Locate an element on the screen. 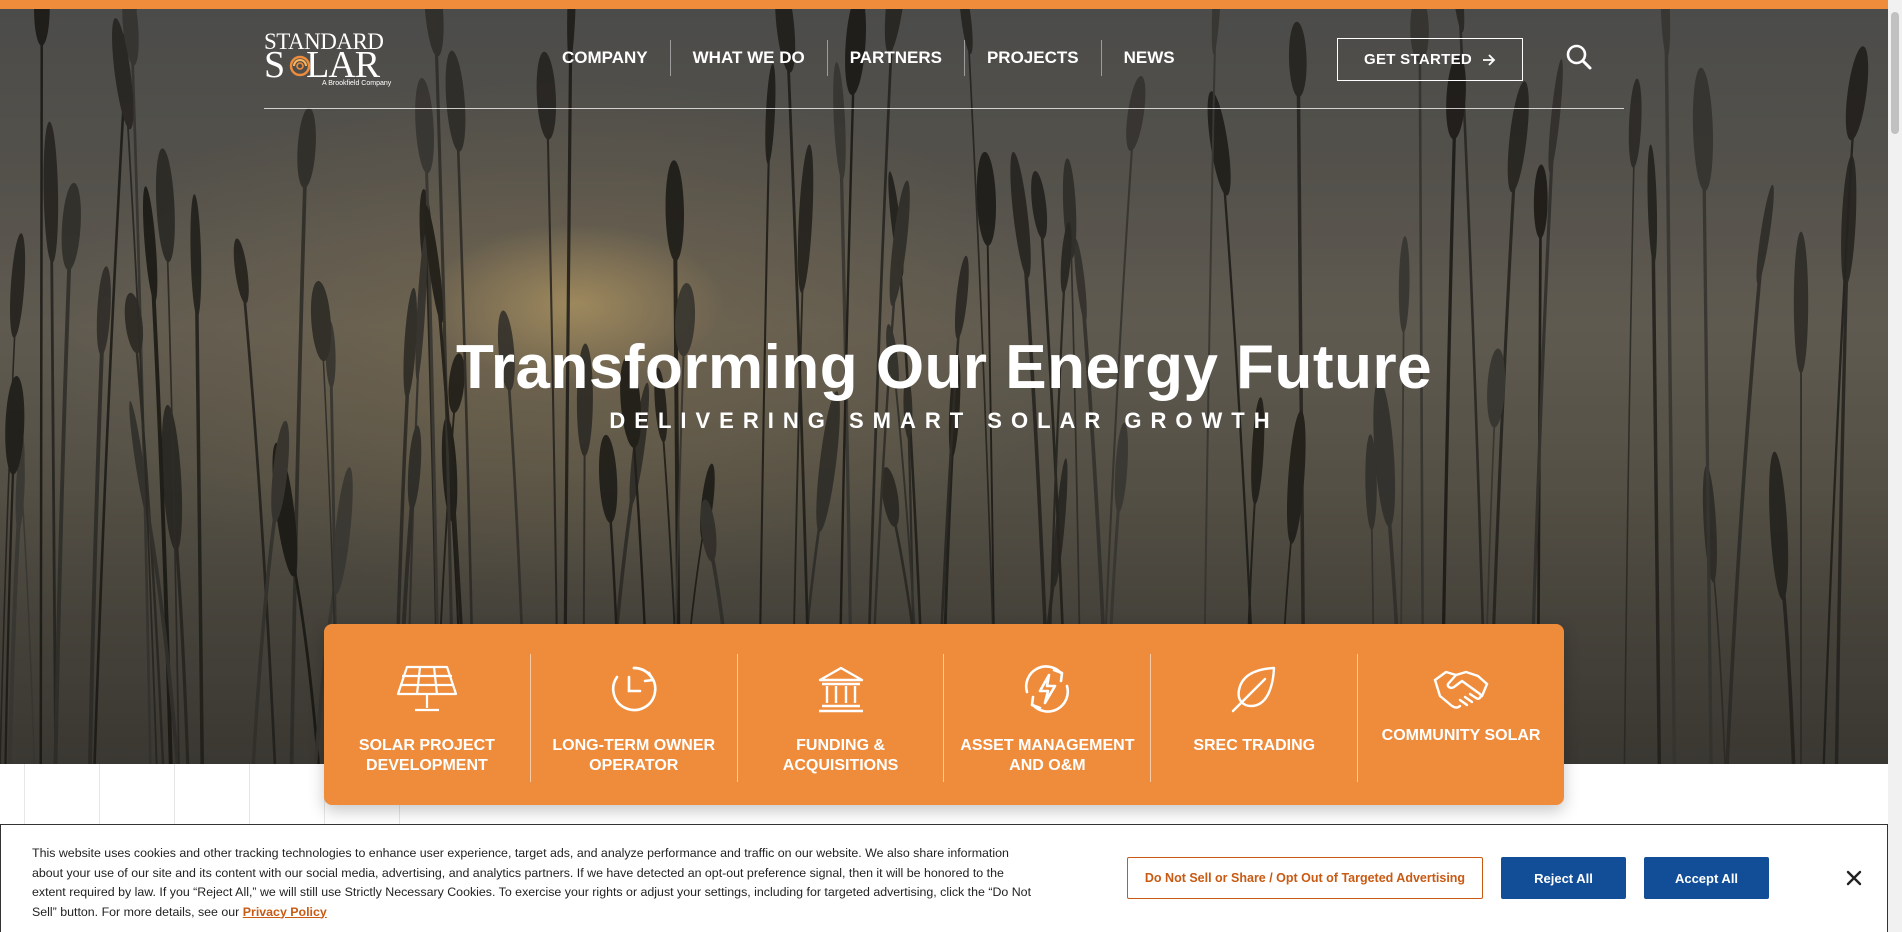 The height and width of the screenshot is (932, 1902). header-divider is located at coordinates (944, 108).